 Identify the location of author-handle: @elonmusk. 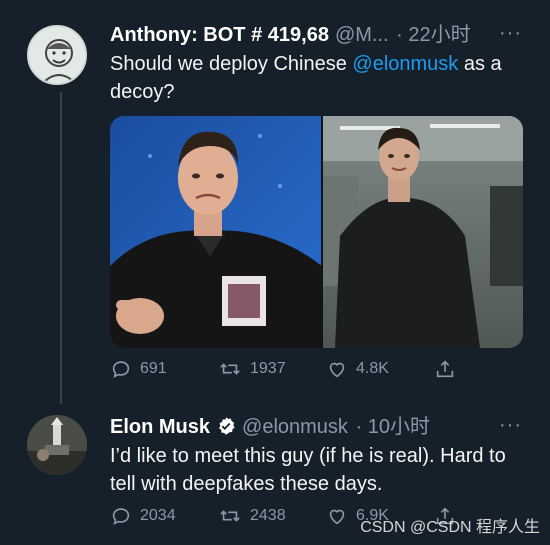
(295, 427).